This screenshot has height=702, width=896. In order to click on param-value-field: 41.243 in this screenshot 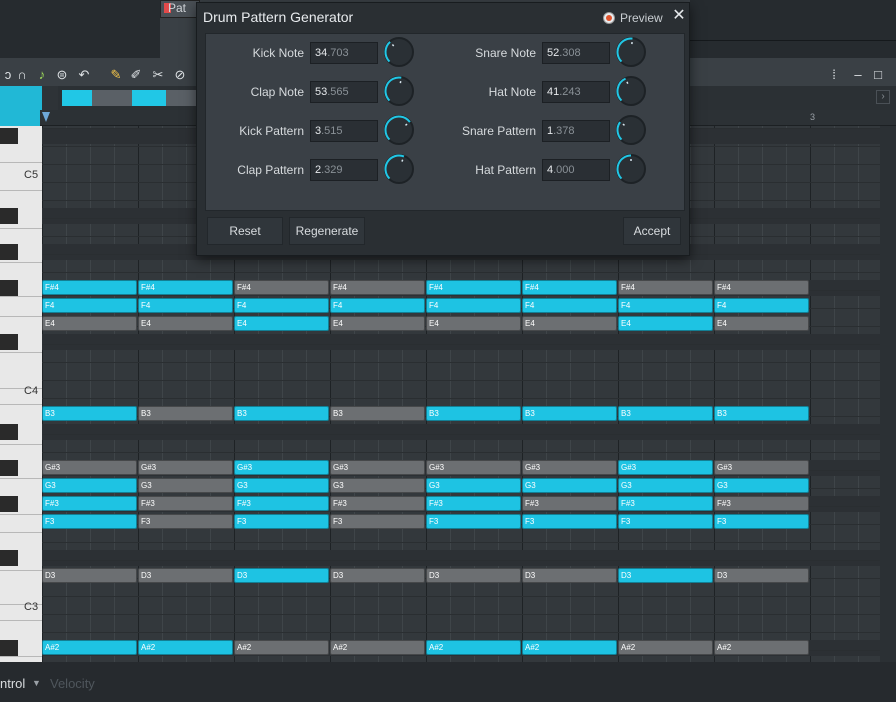, I will do `click(576, 92)`.